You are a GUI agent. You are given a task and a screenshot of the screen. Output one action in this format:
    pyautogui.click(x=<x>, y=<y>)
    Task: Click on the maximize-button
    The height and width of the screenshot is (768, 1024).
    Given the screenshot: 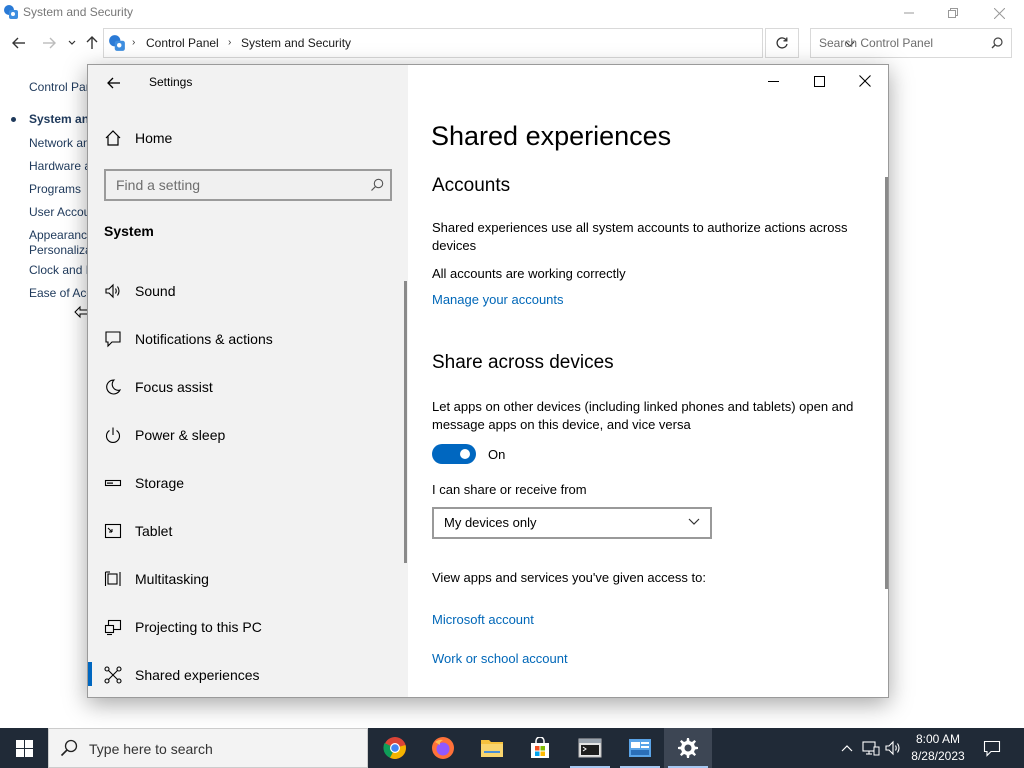 What is the action you would take?
    pyautogui.click(x=819, y=81)
    